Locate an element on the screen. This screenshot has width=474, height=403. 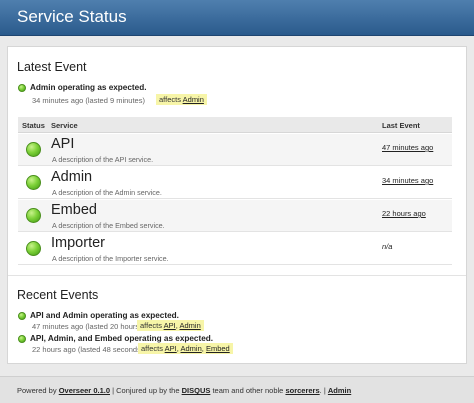
service-link-embed: Embed is located at coordinates (218, 348).